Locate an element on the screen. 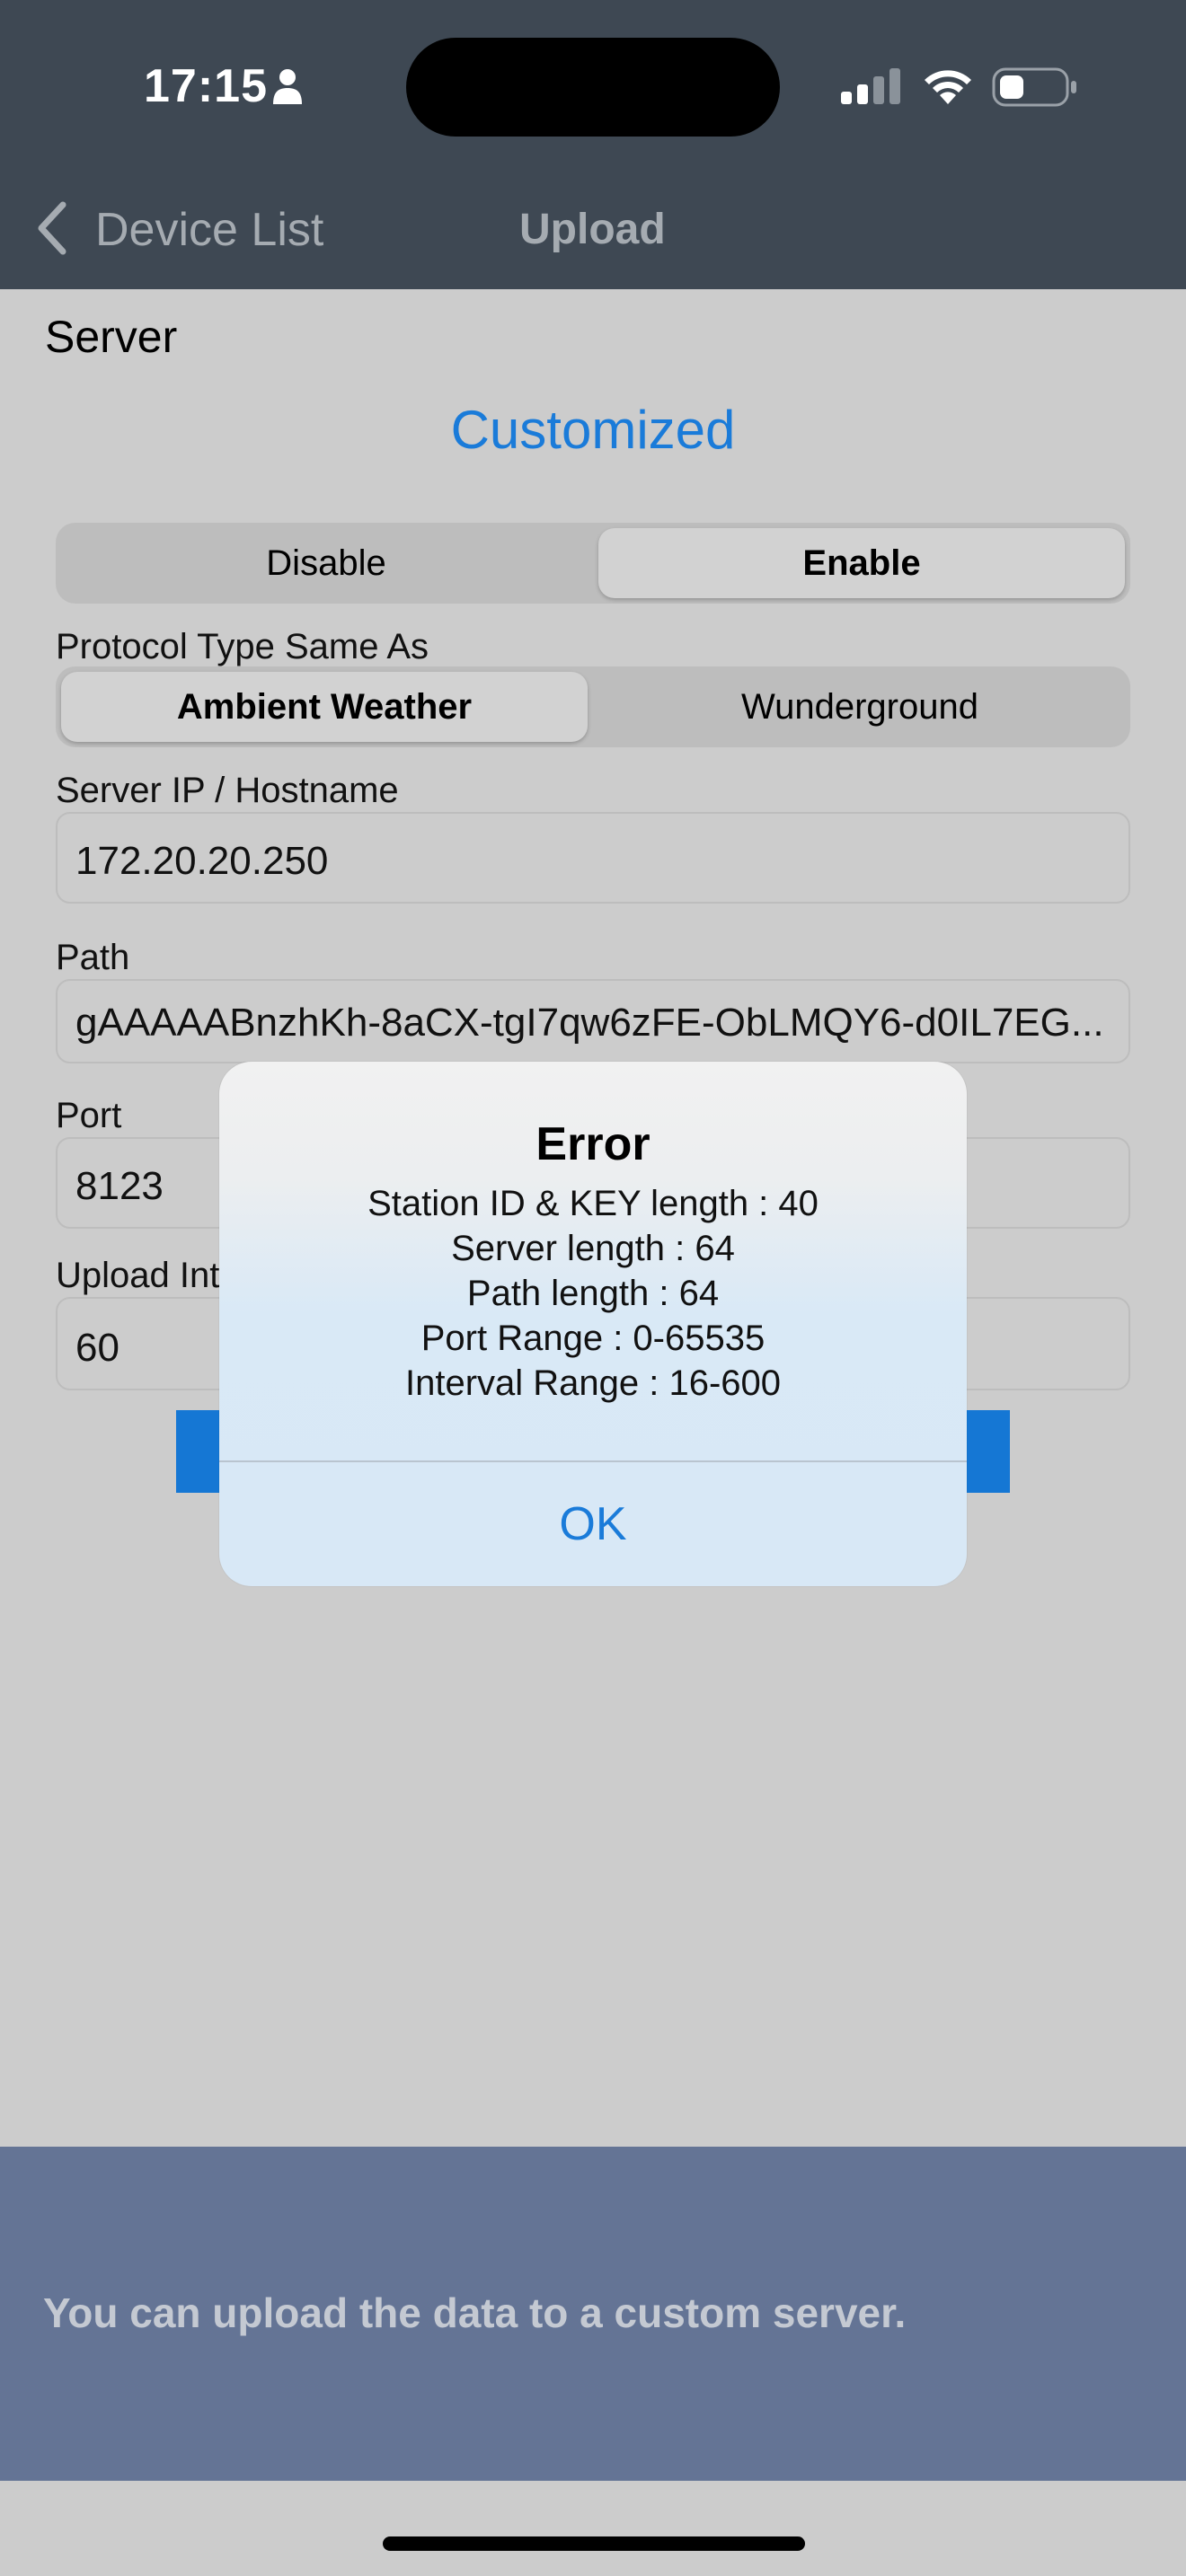 The image size is (1186, 2576). segment-wunderground: Wunderground is located at coordinates (860, 707).